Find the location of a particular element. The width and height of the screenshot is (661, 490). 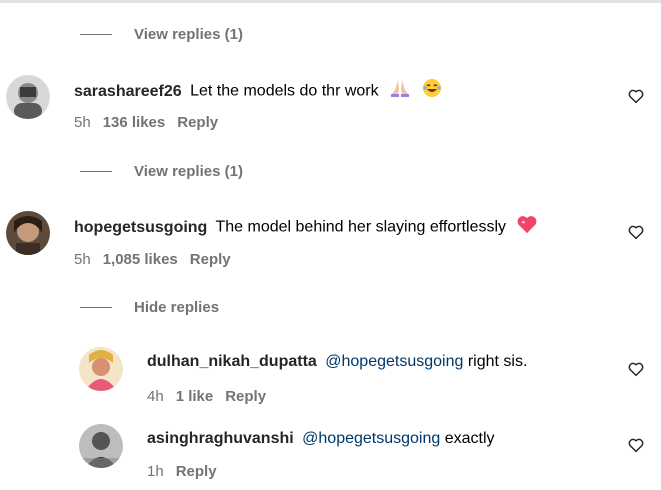

laughing-face-icon is located at coordinates (432, 91).